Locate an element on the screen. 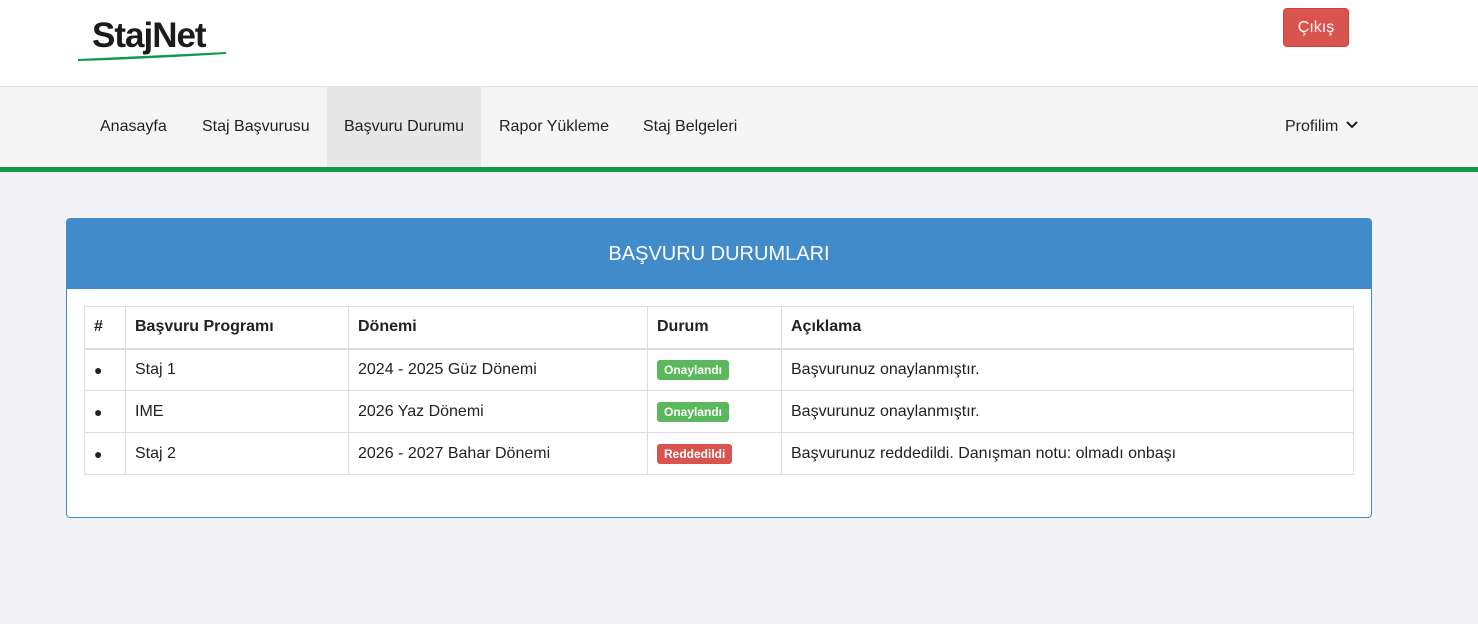 The height and width of the screenshot is (624, 1478). nav-item-internship-application: Staj Başvurusu is located at coordinates (256, 127).